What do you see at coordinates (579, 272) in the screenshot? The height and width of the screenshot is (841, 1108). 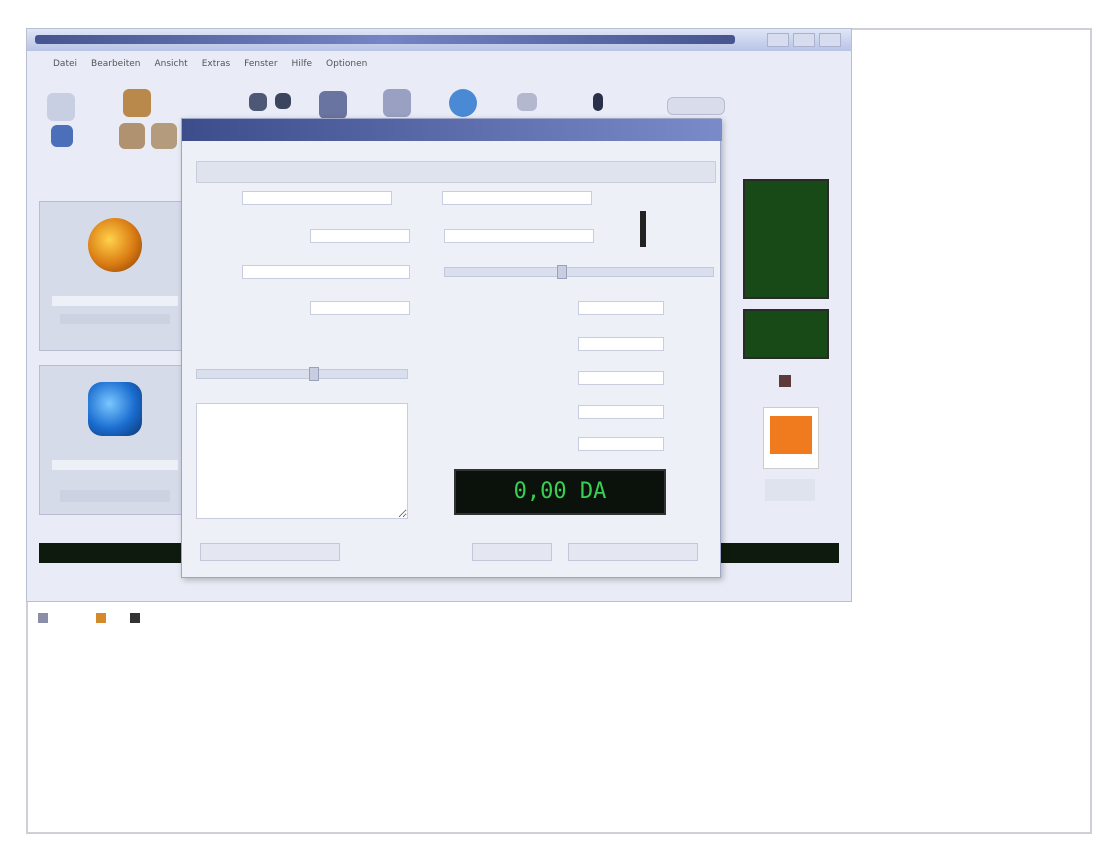 I see `amount-slider` at bounding box center [579, 272].